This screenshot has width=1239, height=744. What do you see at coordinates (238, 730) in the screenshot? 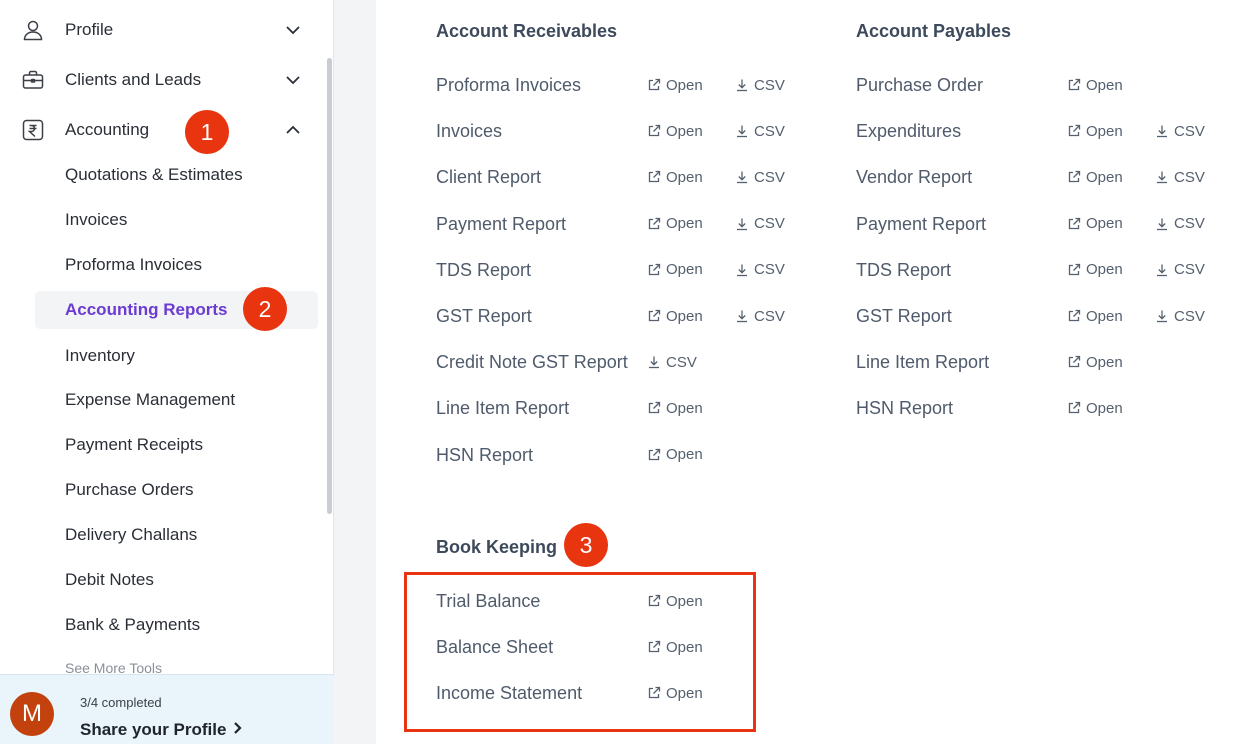
I see `chevron-right-icon` at bounding box center [238, 730].